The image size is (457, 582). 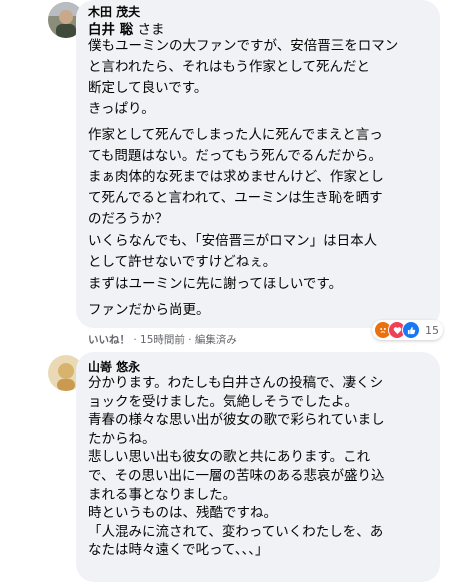 What do you see at coordinates (149, 310) in the screenshot?
I see `comment-paragraph: ファンだから尚更。` at bounding box center [149, 310].